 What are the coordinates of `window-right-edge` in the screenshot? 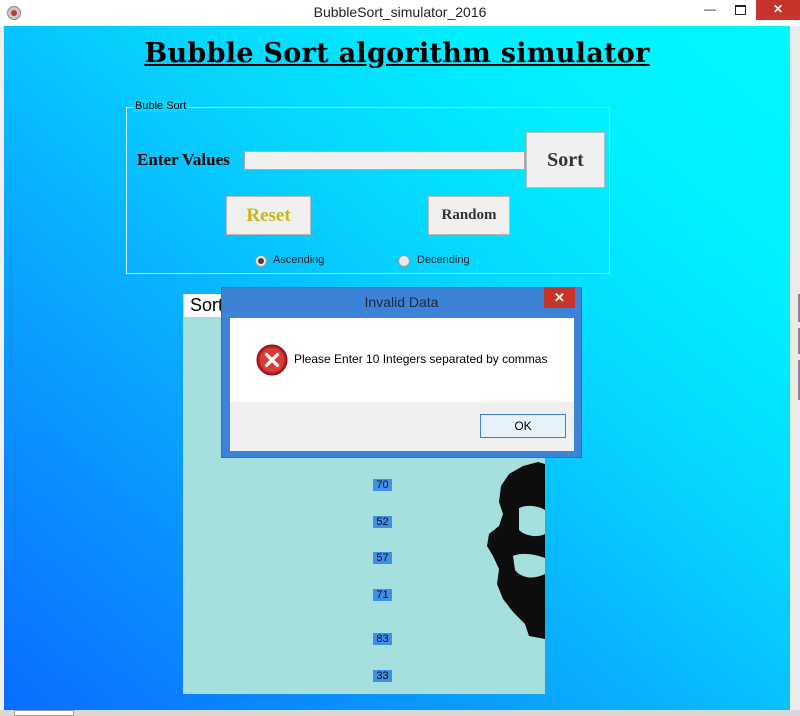 It's located at (795, 371).